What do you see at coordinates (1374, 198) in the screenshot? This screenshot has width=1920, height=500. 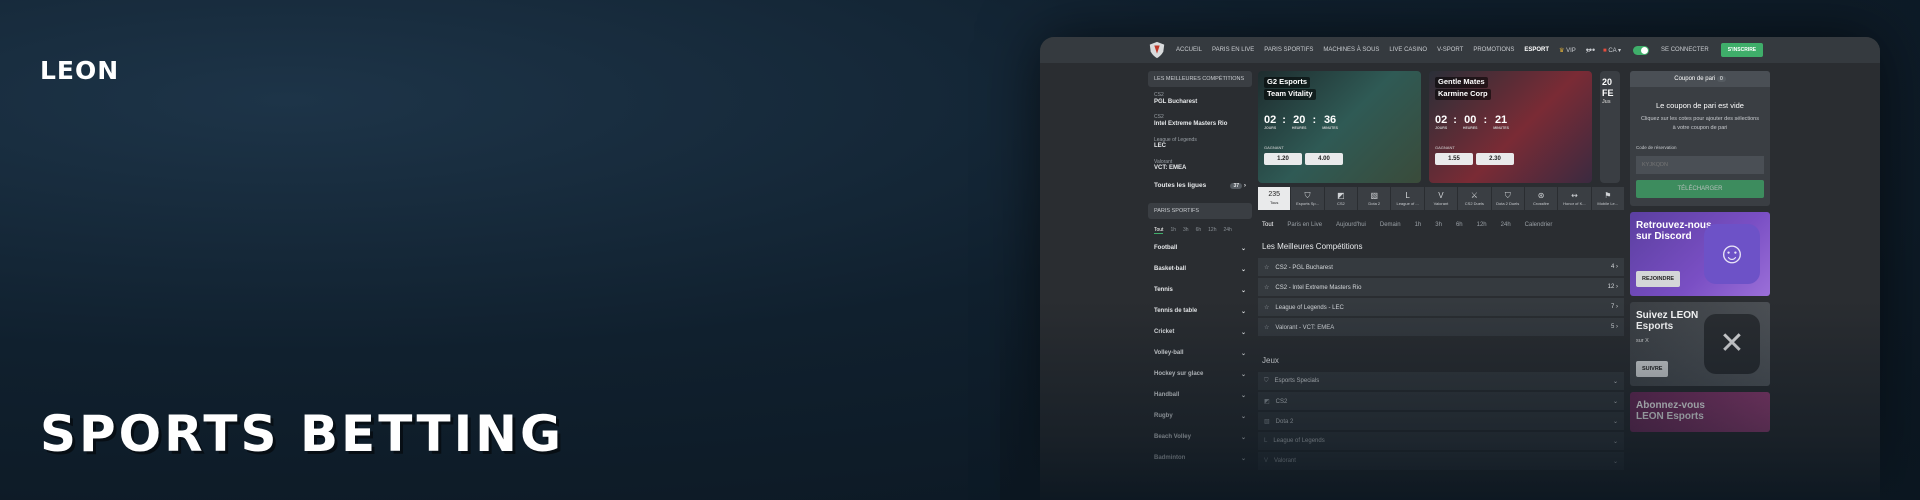 I see `game-filter-dota2: ▧ Dota 2` at bounding box center [1374, 198].